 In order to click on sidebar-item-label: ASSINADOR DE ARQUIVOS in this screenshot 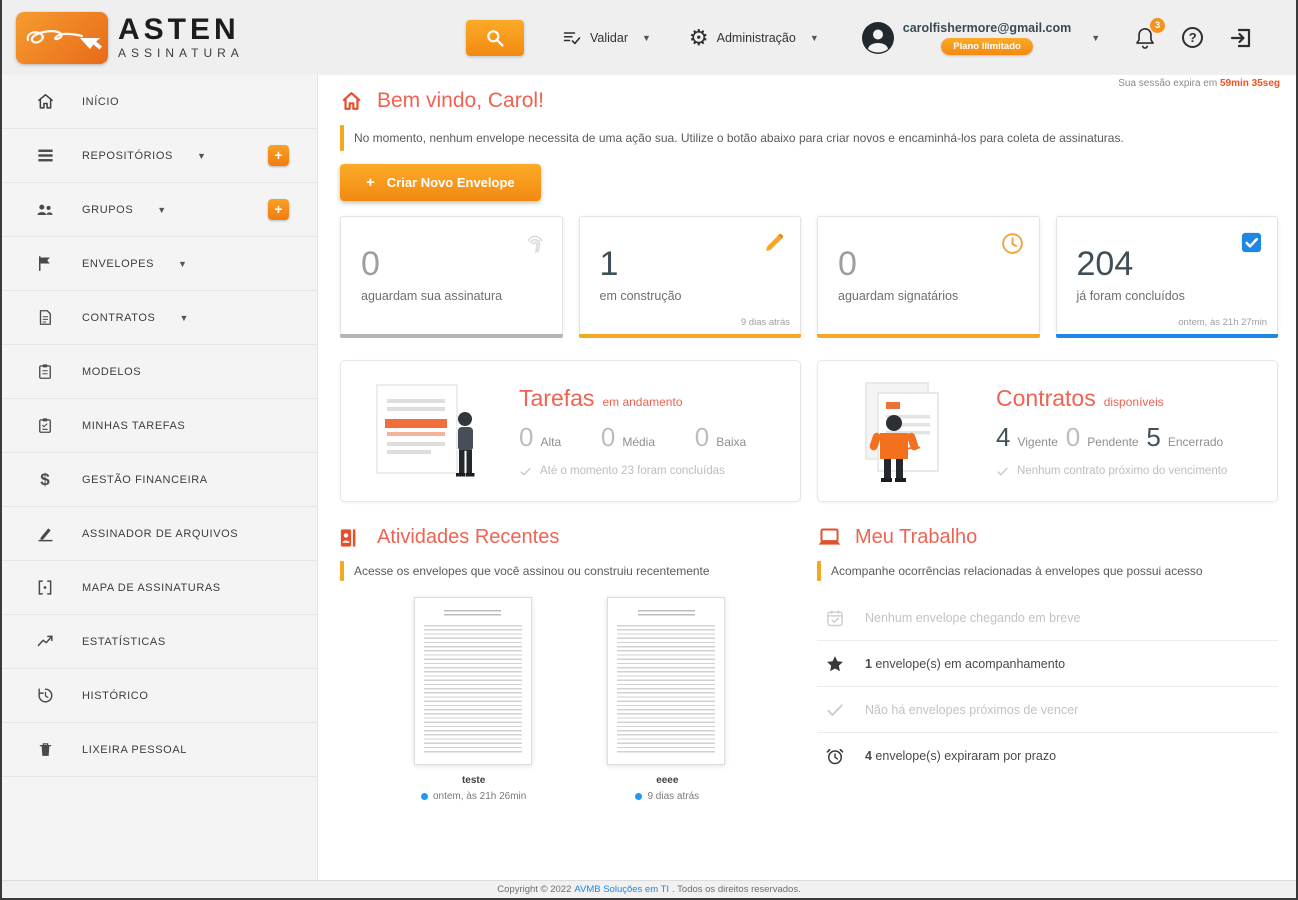, I will do `click(160, 533)`.